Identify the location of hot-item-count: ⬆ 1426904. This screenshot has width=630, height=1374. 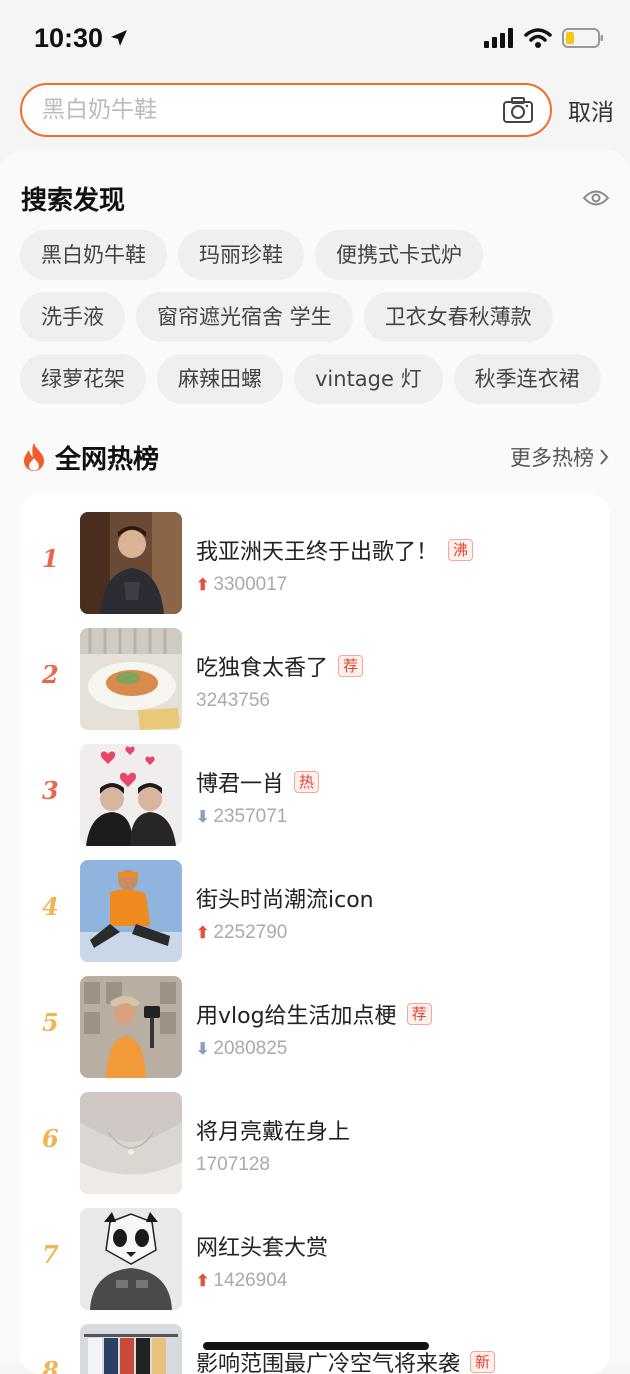
(241, 1281).